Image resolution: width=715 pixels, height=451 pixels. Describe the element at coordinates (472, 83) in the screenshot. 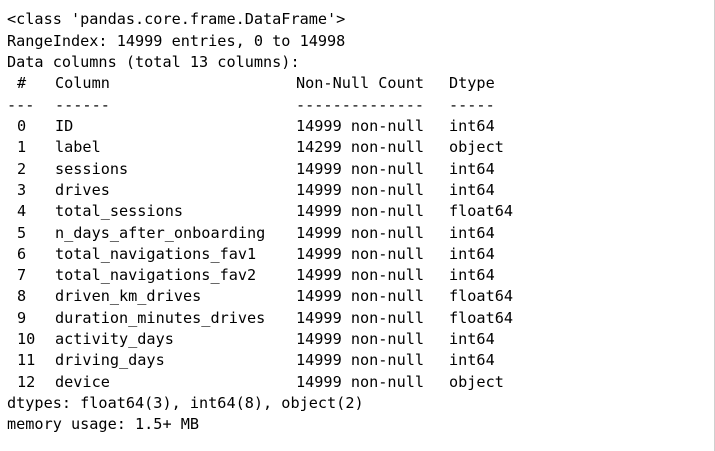

I see `header-dtype: Dtype` at that location.